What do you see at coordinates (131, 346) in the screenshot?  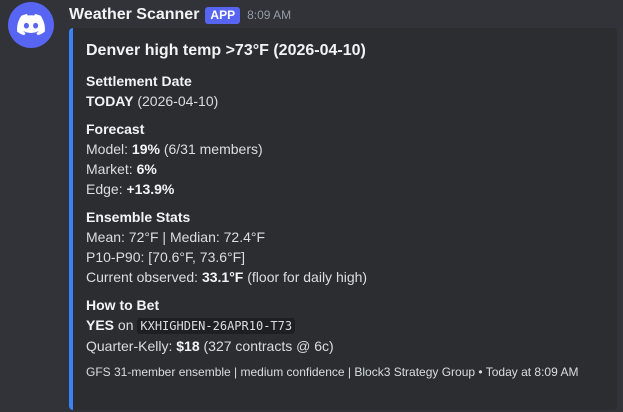 I see `kelly-label: Quarter-Kelly:` at bounding box center [131, 346].